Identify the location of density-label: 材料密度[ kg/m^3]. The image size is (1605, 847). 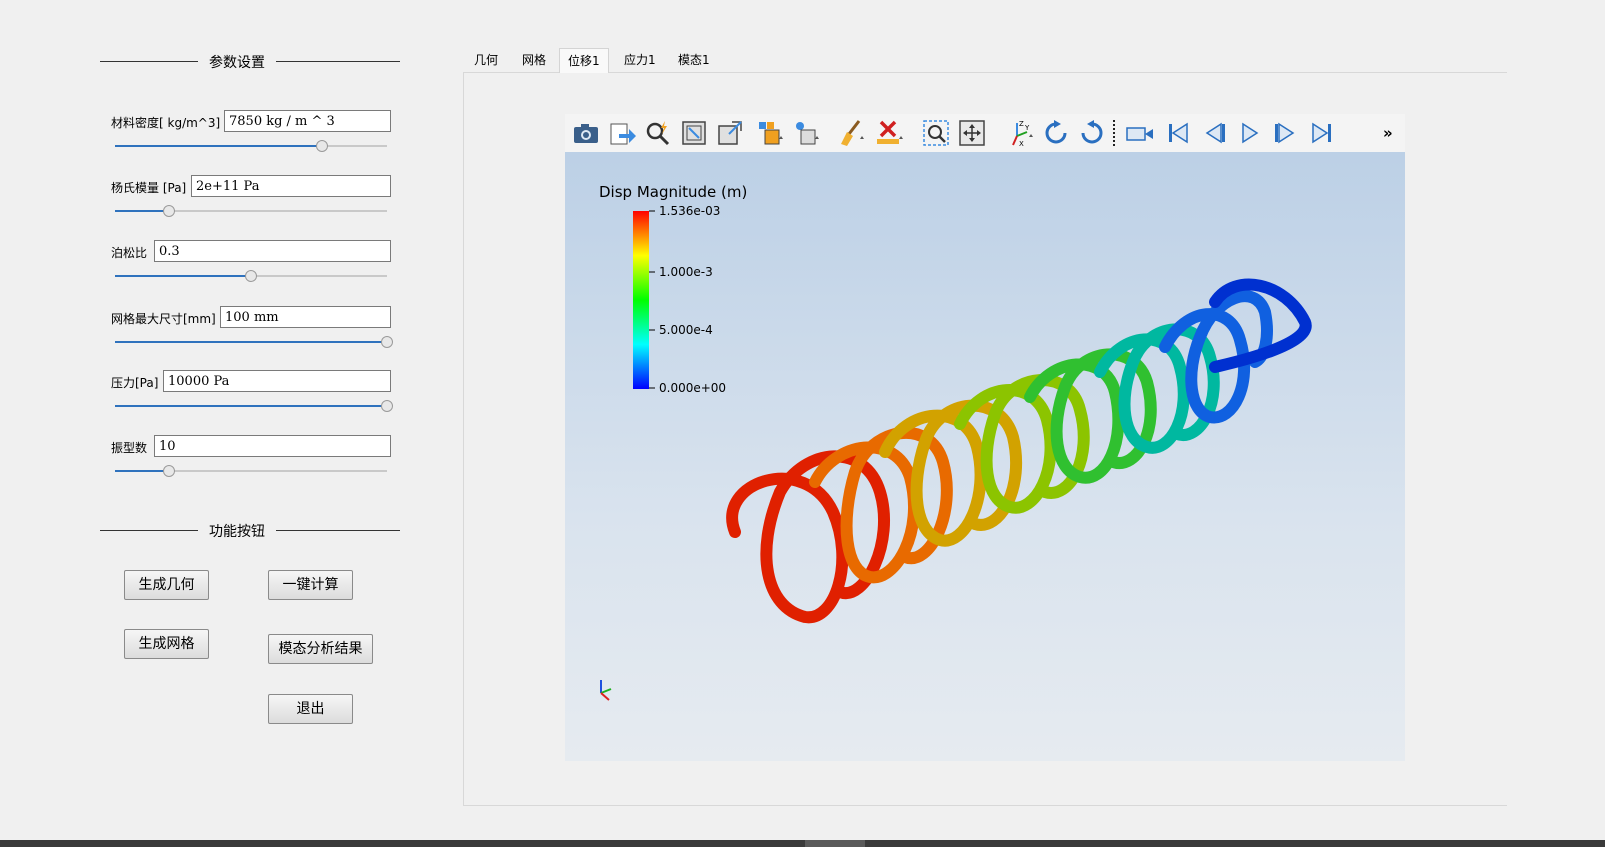
(166, 123).